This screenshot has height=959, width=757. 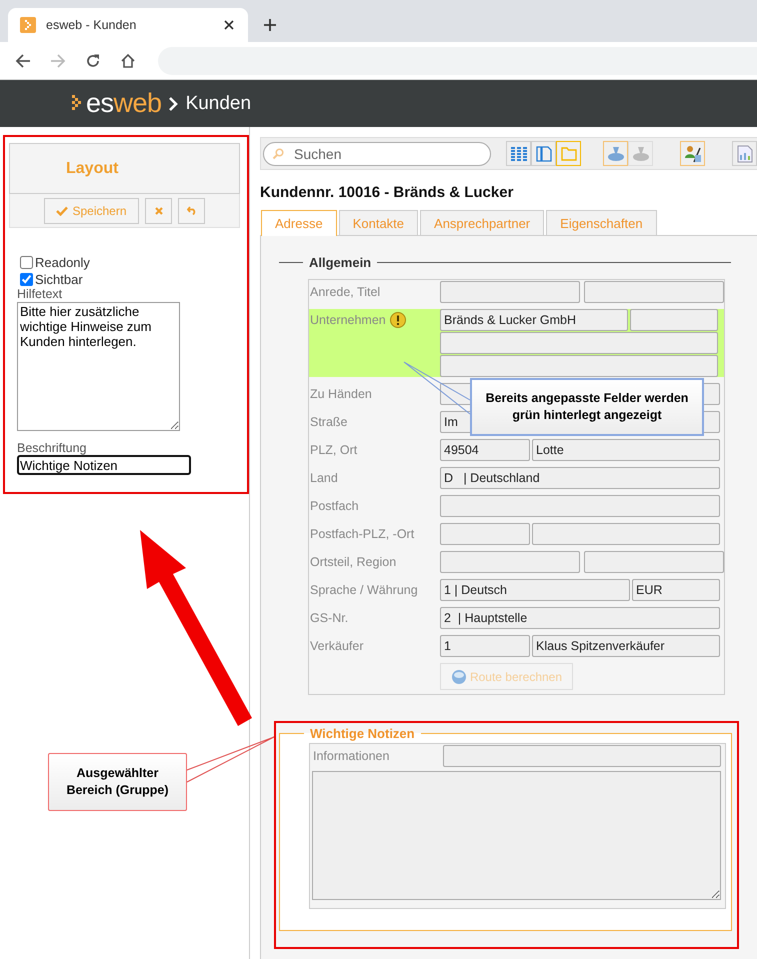 I want to click on field-label: Anrede, Titel, so click(x=345, y=292).